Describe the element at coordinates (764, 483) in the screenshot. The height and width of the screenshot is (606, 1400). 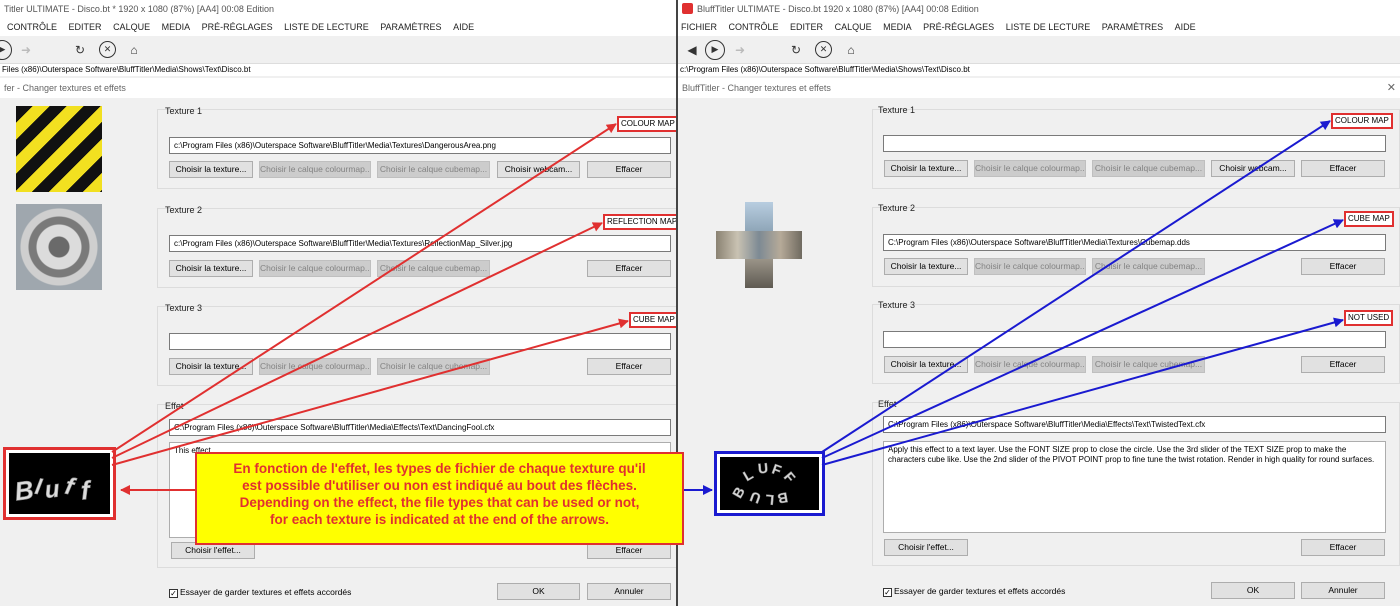
I see `twisted-bluff-text-render: B L U F F B L U` at that location.